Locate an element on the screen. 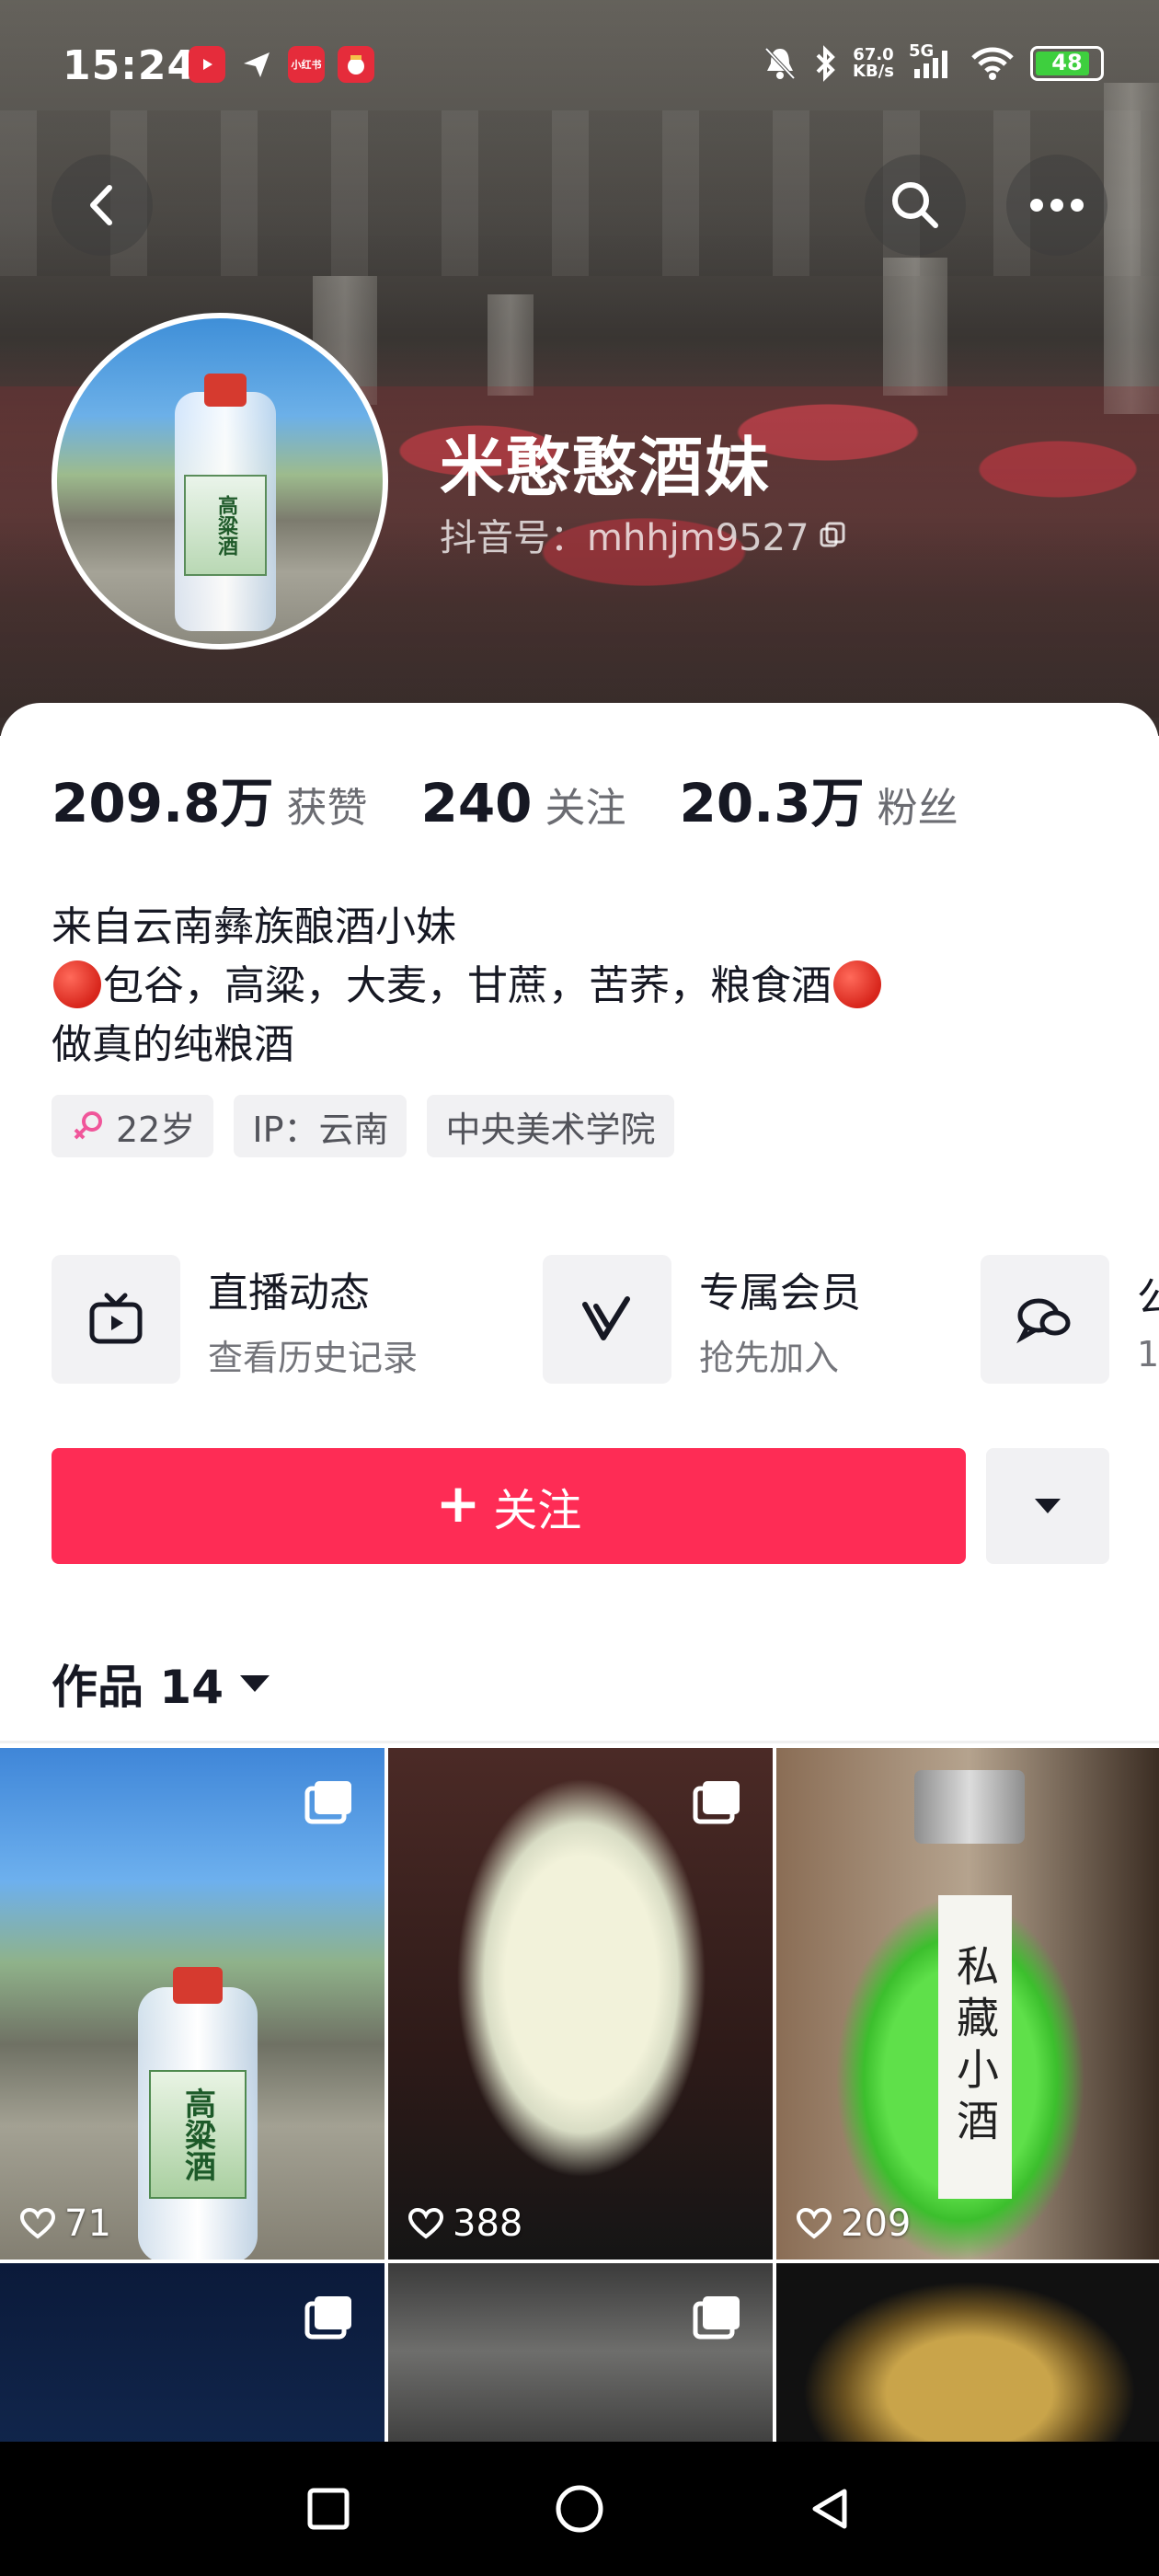 The image size is (1159, 2576). feature-member-icon-box is located at coordinates (607, 1319).